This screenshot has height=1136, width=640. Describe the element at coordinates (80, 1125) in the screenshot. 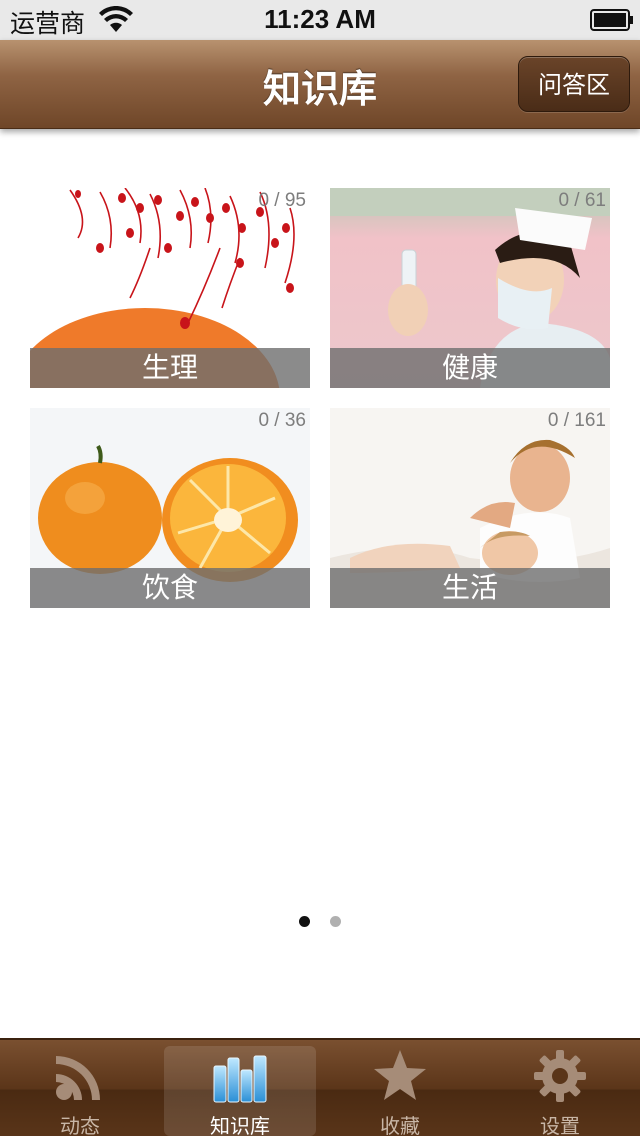

I see `tab-label: 动态` at that location.